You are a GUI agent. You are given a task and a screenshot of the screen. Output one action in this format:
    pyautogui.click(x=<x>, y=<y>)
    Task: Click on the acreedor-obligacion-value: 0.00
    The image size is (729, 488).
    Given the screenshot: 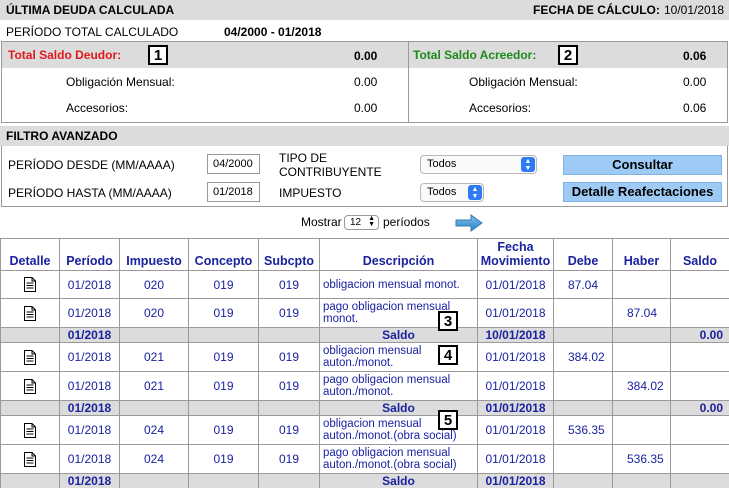 What is the action you would take?
    pyautogui.click(x=695, y=82)
    